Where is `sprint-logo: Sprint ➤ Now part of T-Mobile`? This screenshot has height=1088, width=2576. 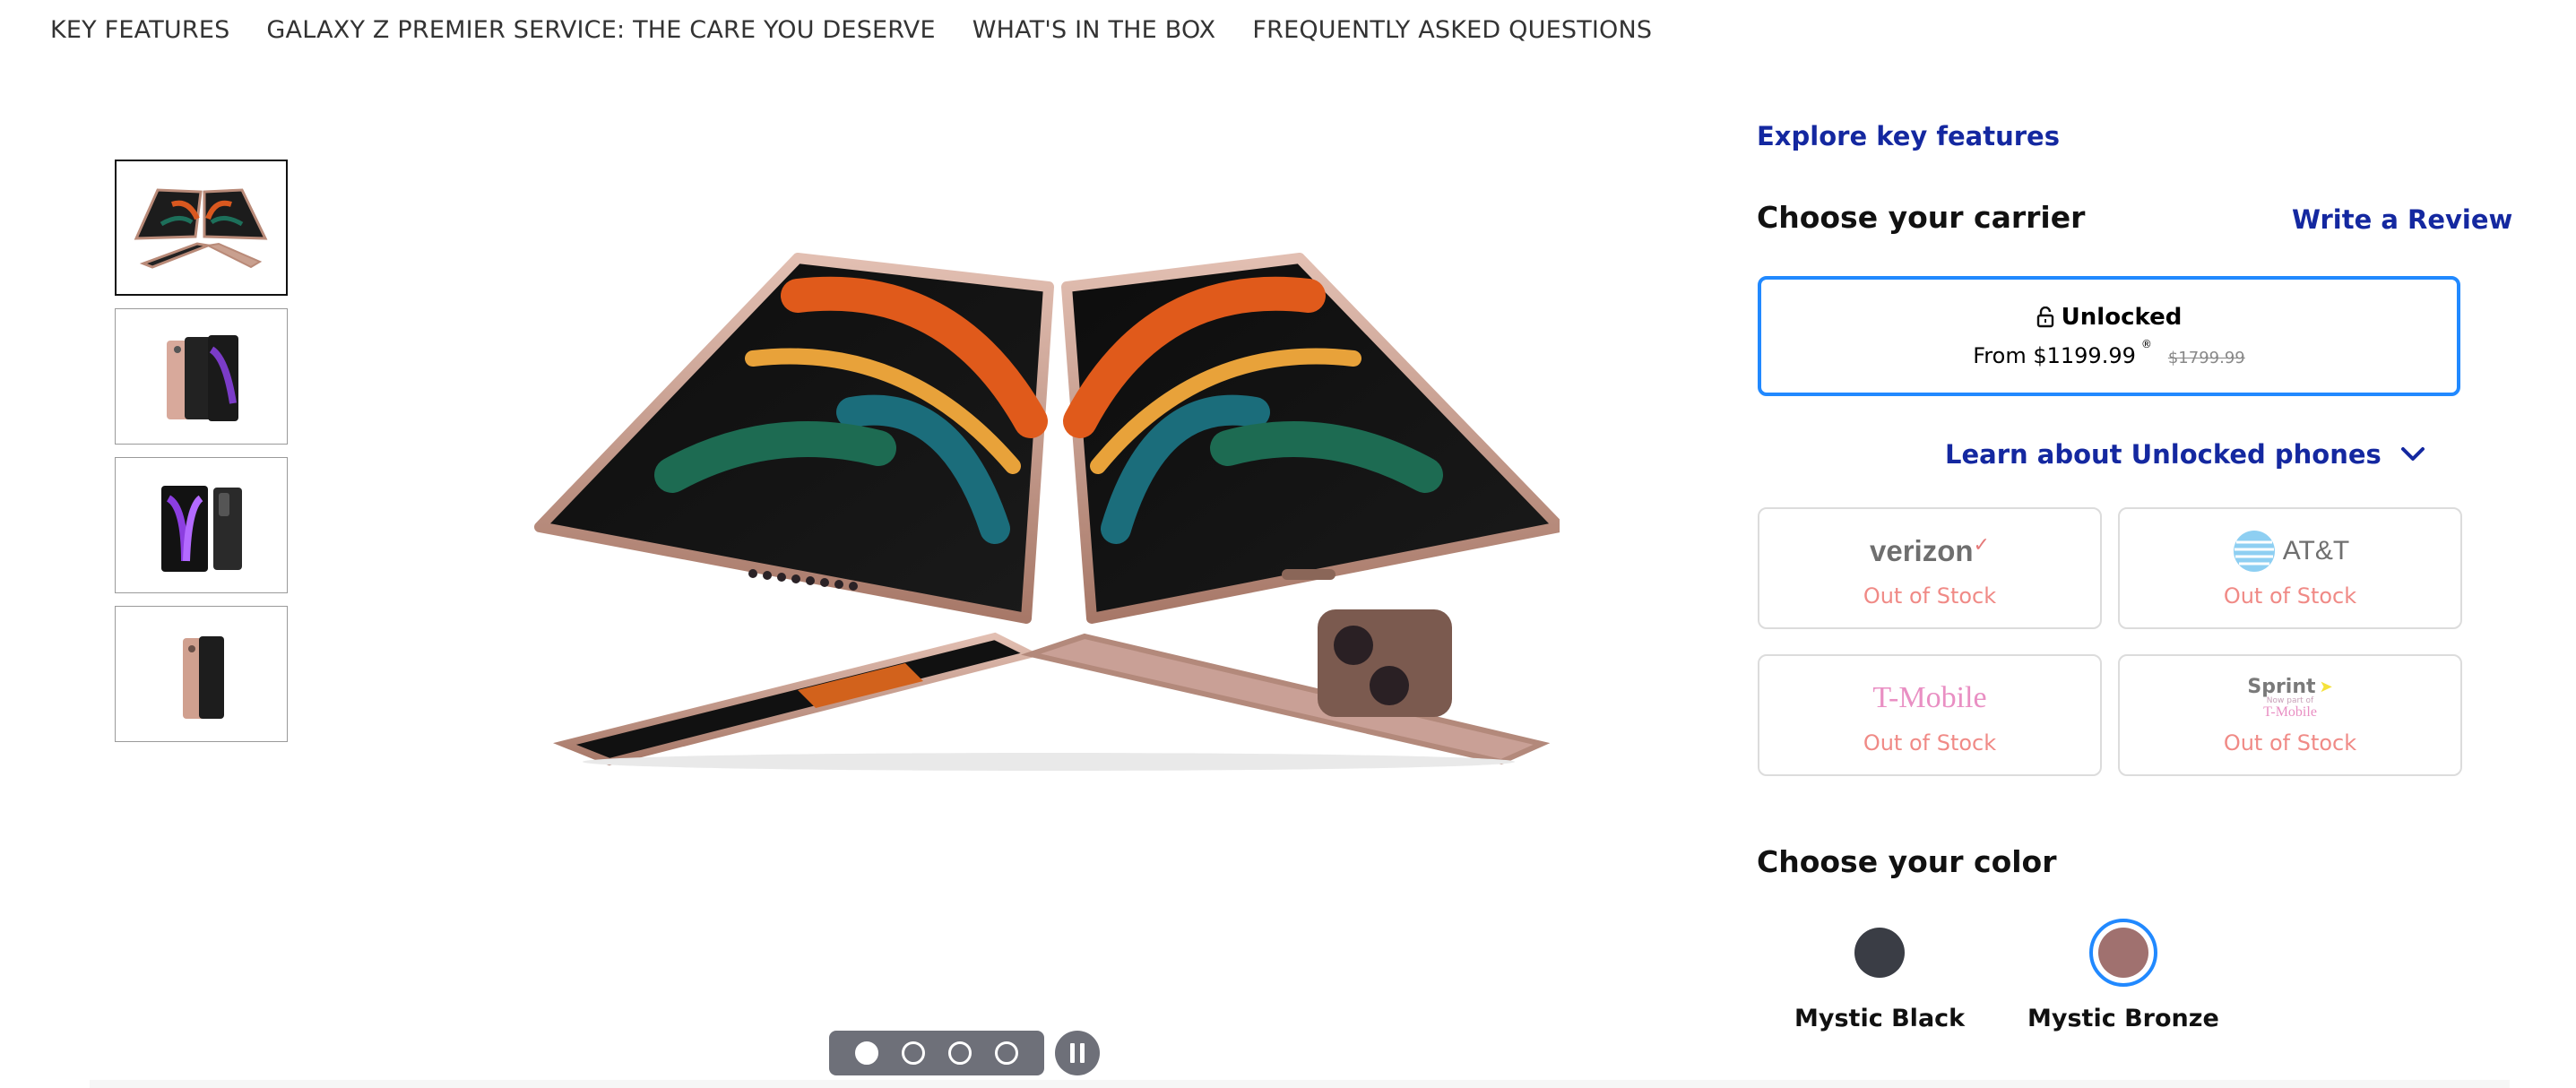
sprint-logo: Sprint ➤ Now part of T-Mobile is located at coordinates (2290, 697).